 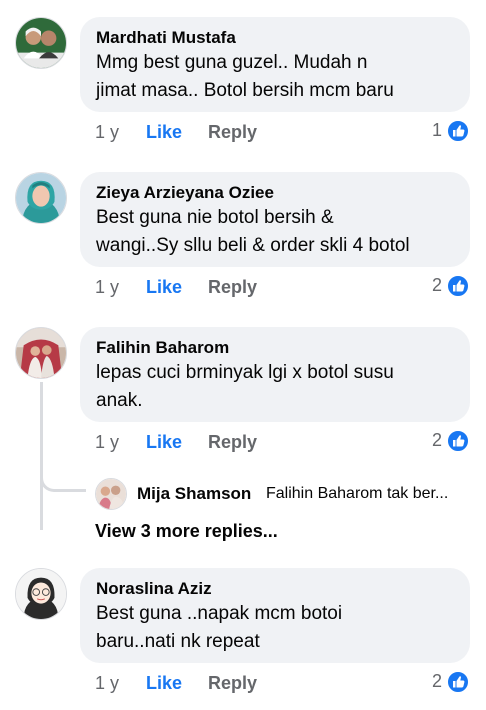 I want to click on reaction-count: 1, so click(x=440, y=132).